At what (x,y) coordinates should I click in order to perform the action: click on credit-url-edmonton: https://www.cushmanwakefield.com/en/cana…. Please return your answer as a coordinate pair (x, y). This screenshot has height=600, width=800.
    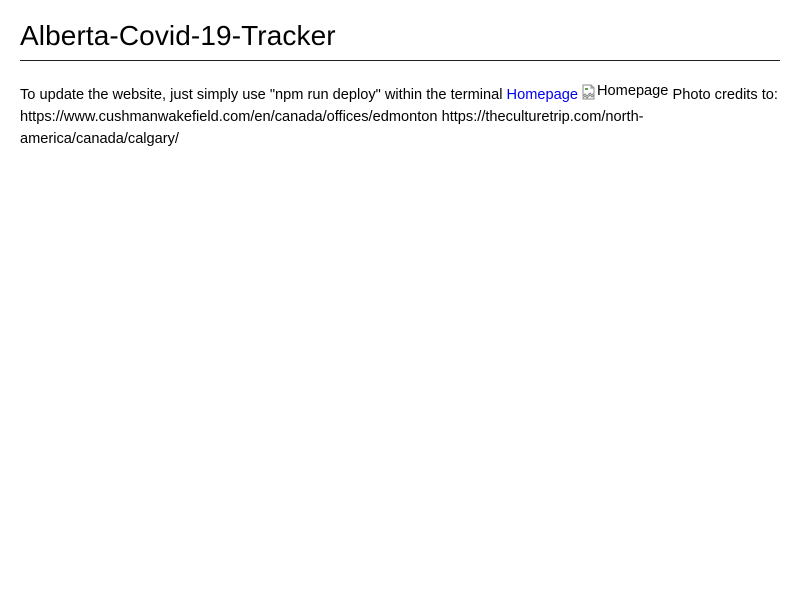
    Looking at the image, I should click on (229, 117).